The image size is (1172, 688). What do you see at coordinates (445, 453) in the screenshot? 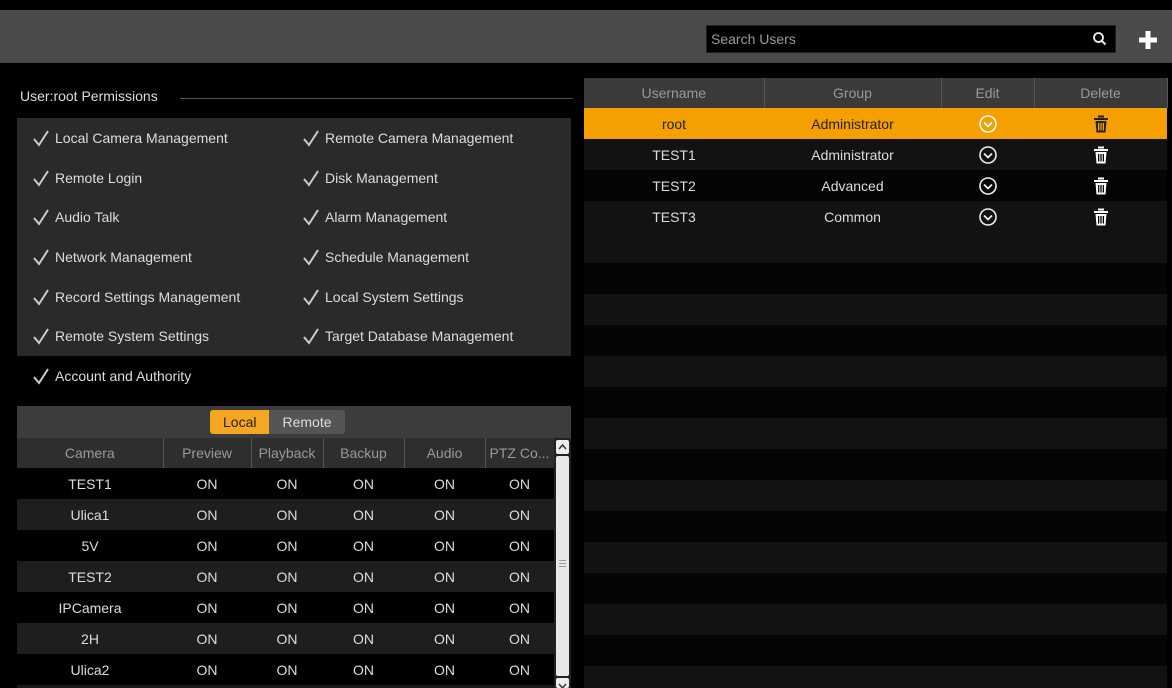
I see `column-header: Audio` at bounding box center [445, 453].